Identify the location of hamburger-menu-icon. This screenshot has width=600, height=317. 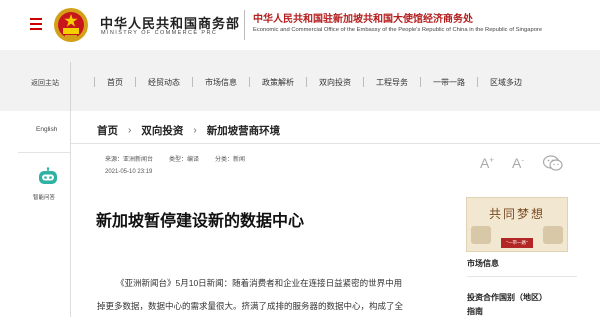
(36, 24).